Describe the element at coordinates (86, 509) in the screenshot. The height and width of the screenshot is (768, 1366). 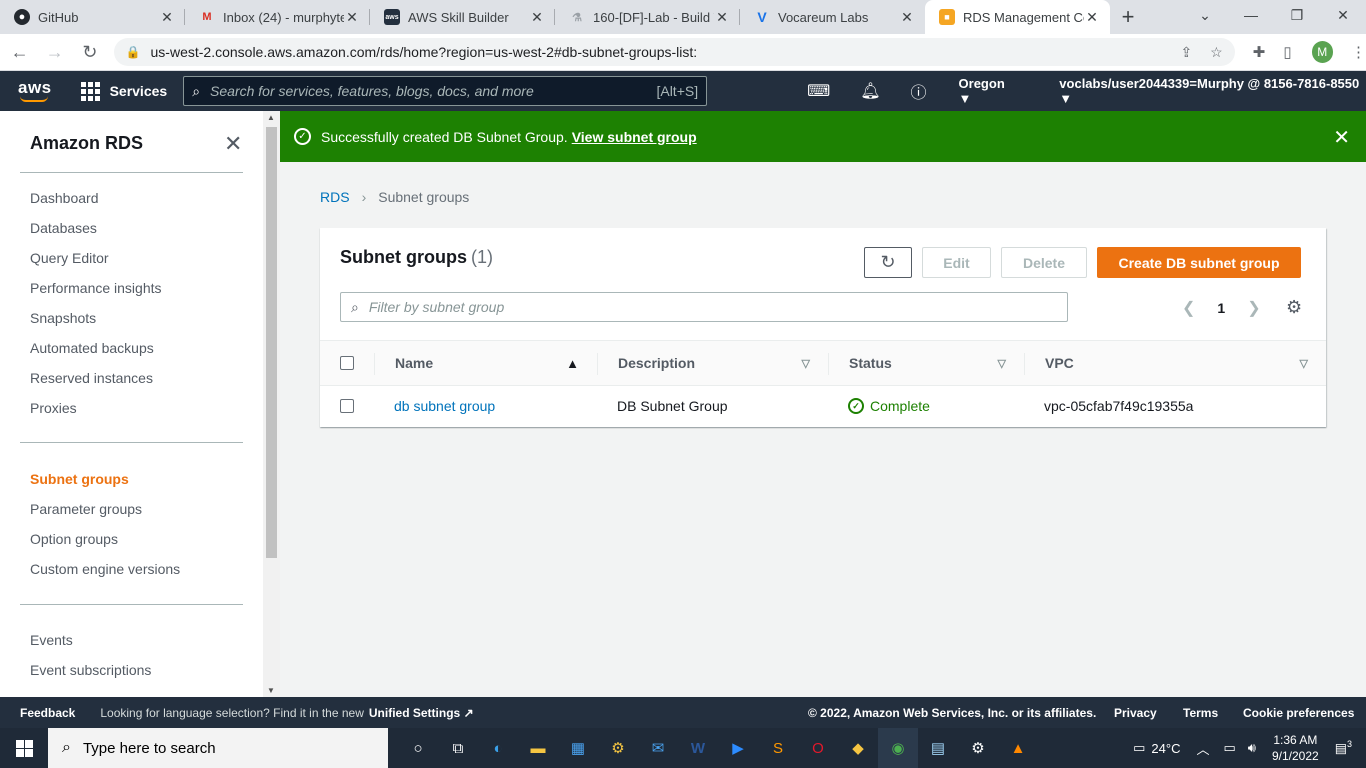
I see `sidebar-item-parameter-groups: Parameter groups` at that location.